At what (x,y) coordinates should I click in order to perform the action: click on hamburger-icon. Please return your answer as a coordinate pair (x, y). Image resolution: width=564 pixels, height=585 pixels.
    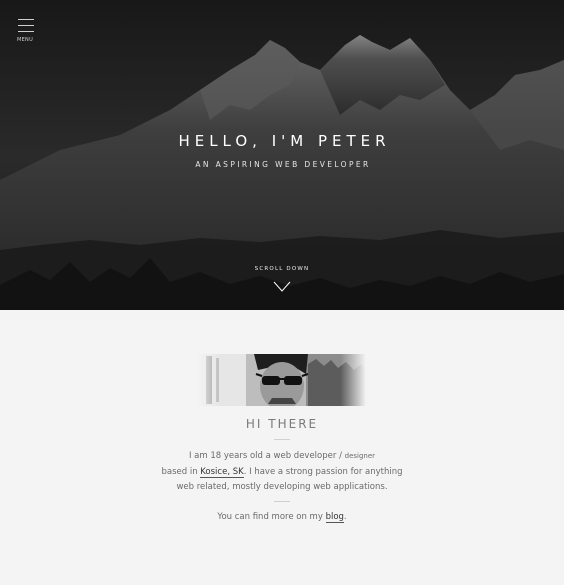
    Looking at the image, I should click on (26, 25).